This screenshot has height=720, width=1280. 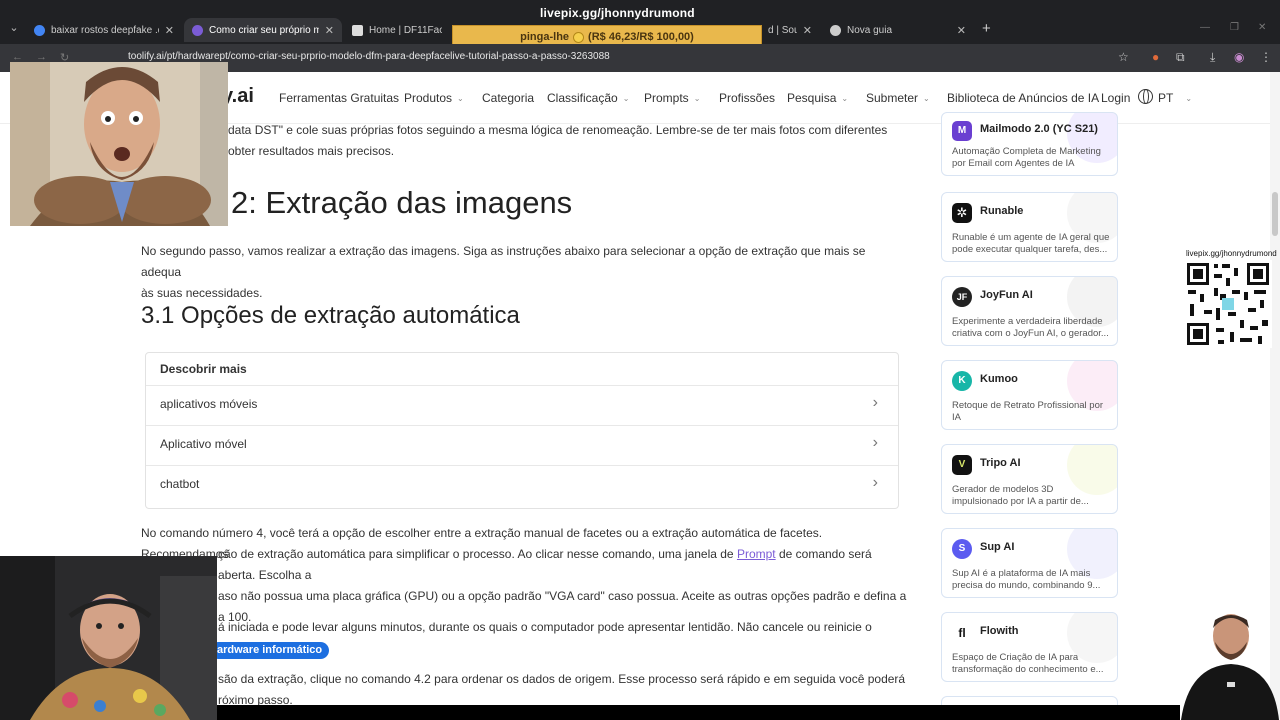 I want to click on prompt-link: Prompt, so click(x=756, y=554).